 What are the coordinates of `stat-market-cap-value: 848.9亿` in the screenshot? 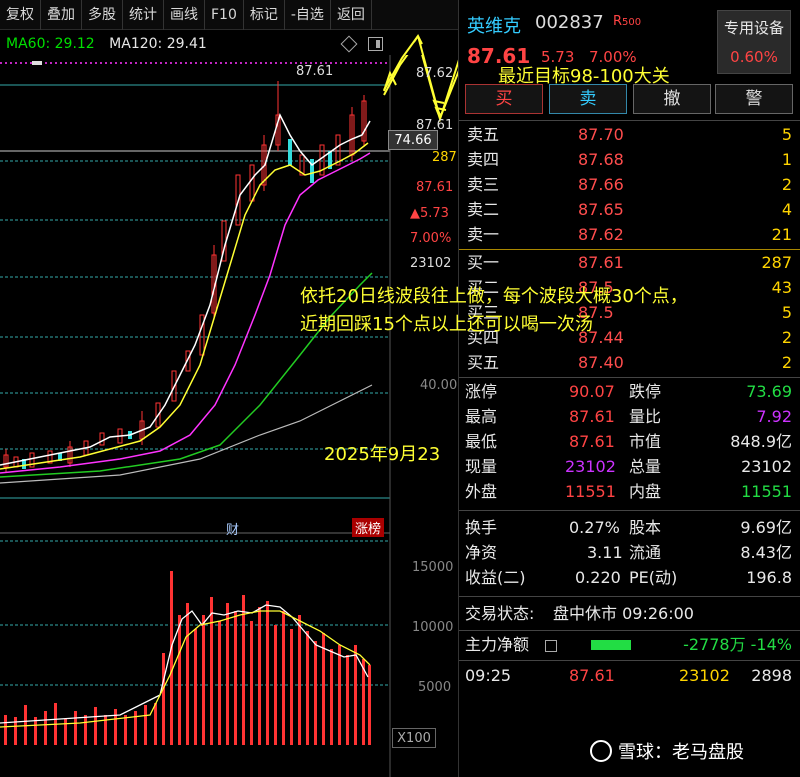 It's located at (761, 441).